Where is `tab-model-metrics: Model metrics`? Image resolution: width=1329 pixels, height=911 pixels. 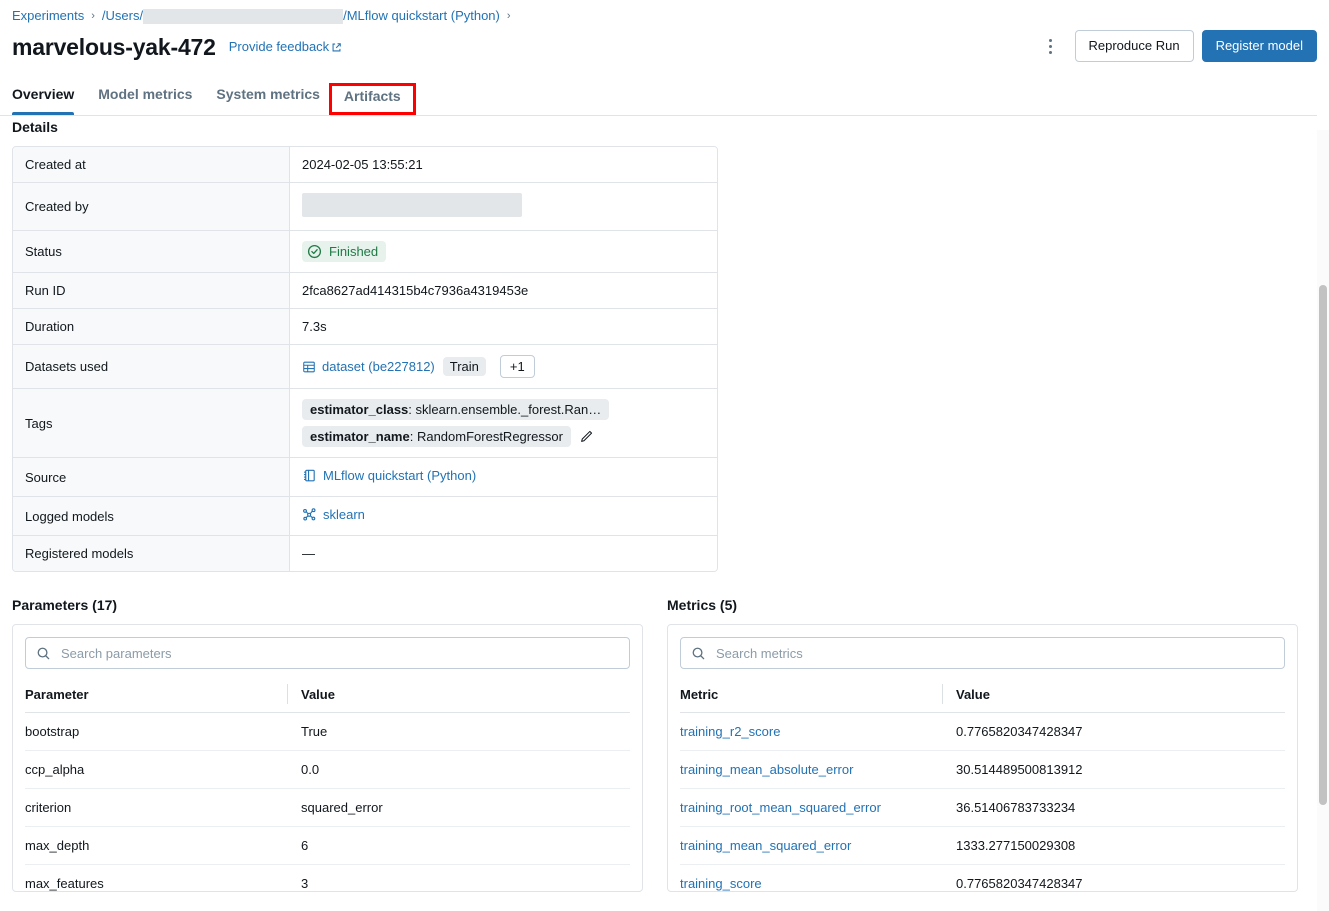 tab-model-metrics: Model metrics is located at coordinates (145, 99).